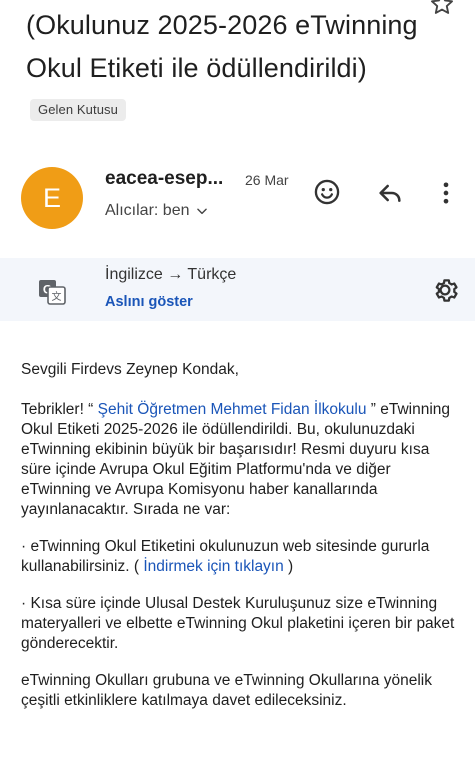  I want to click on recipients-toggle: Alıcılar: ben, so click(157, 211).